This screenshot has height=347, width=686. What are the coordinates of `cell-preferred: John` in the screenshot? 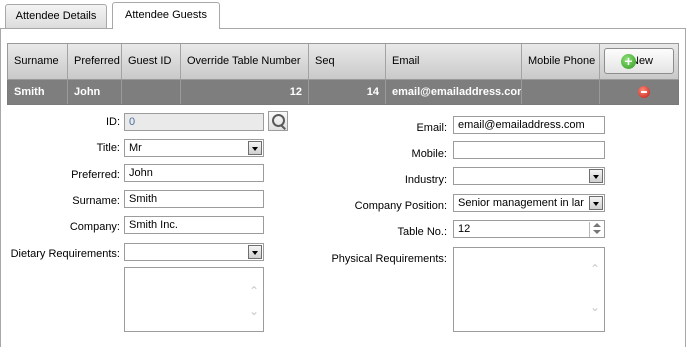 It's located at (95, 92).